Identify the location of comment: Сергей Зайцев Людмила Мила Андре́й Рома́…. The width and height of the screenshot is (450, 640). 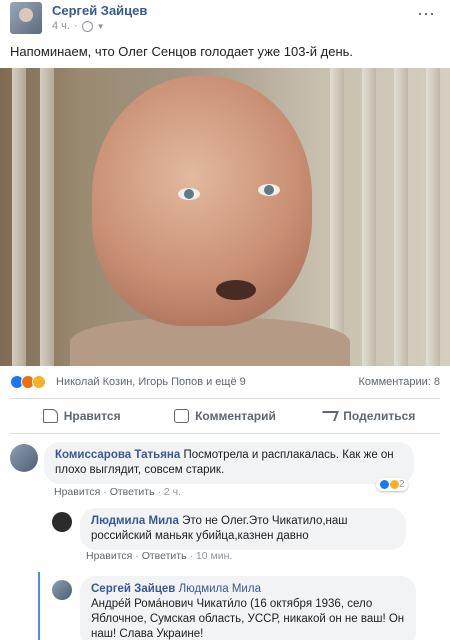
(225, 607).